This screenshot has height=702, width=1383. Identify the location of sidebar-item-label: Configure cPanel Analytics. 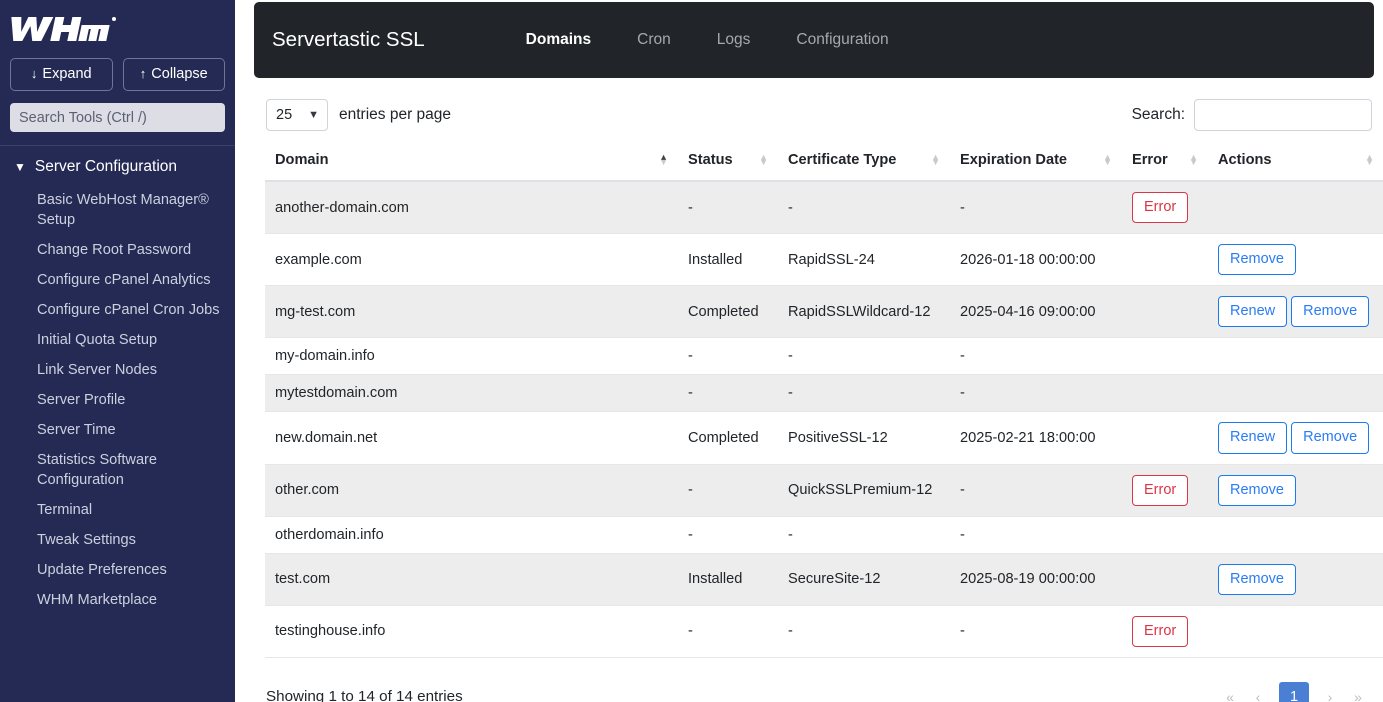
(124, 280).